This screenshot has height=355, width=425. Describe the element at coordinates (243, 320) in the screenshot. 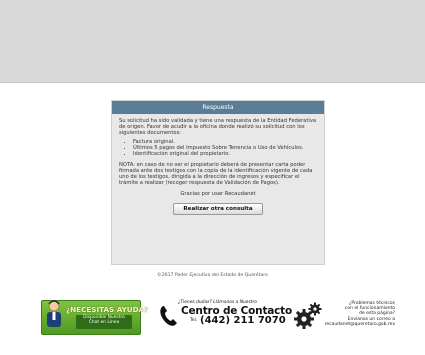

I see `phone-number: (442) 211 7070` at that location.